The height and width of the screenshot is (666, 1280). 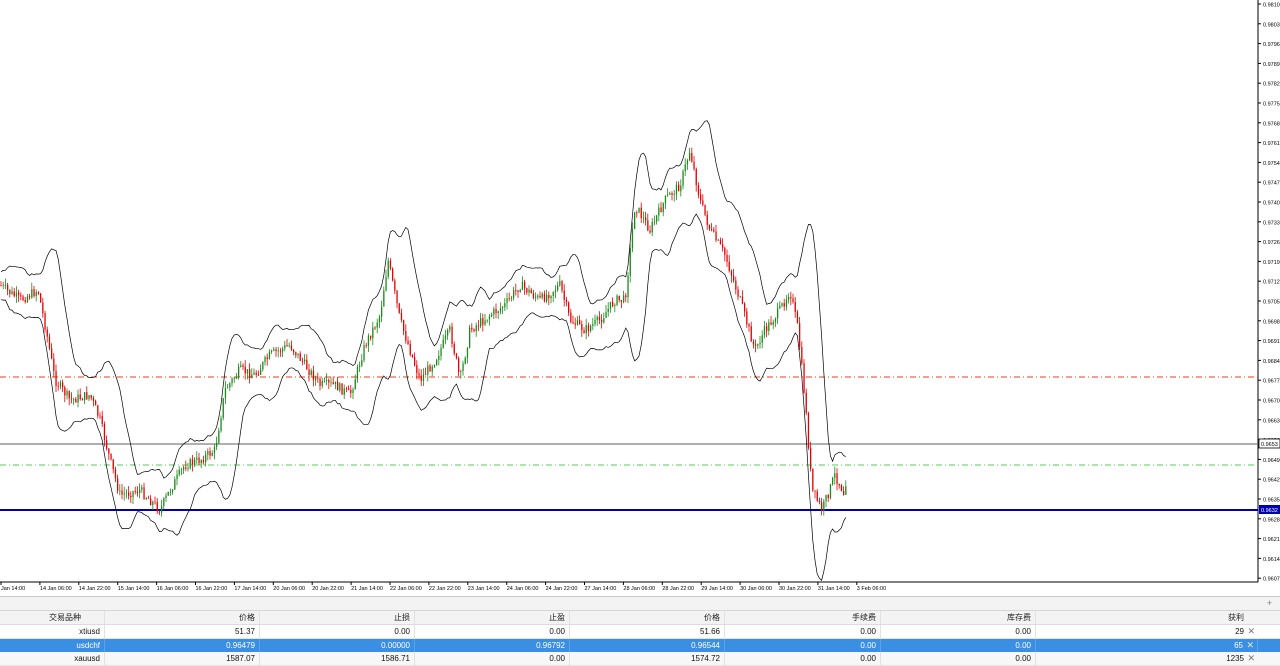 I want to click on header-commission: 手续费, so click(x=803, y=617).